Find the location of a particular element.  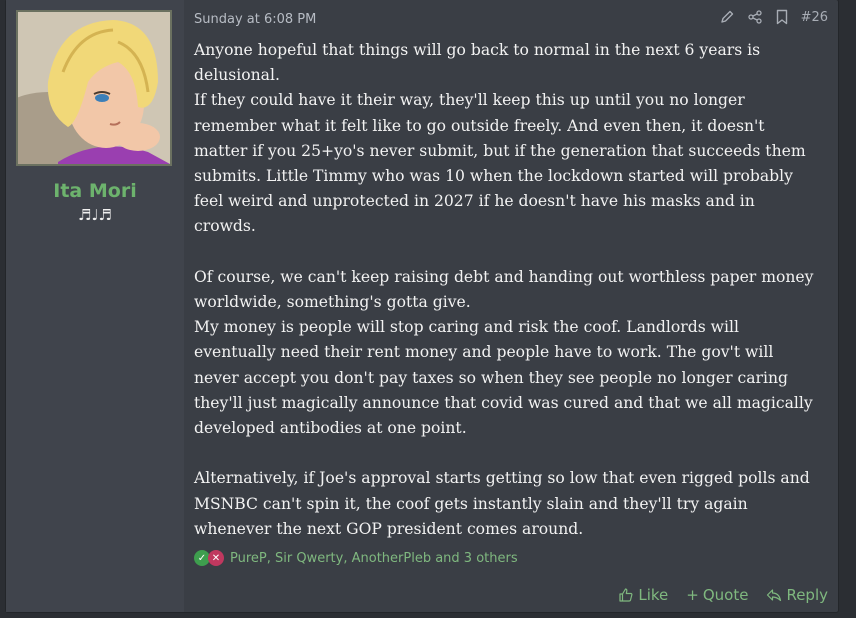

user-title: ♬♩♬ is located at coordinates (95, 215).